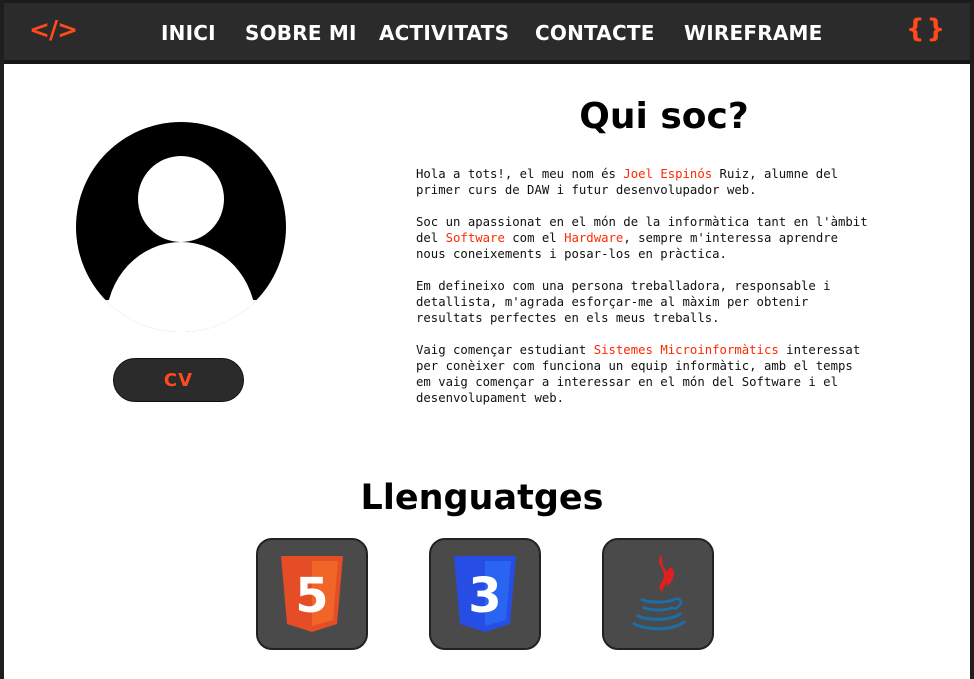 The height and width of the screenshot is (679, 974). I want to click on name-highlight: Joel Espinós, so click(668, 174).